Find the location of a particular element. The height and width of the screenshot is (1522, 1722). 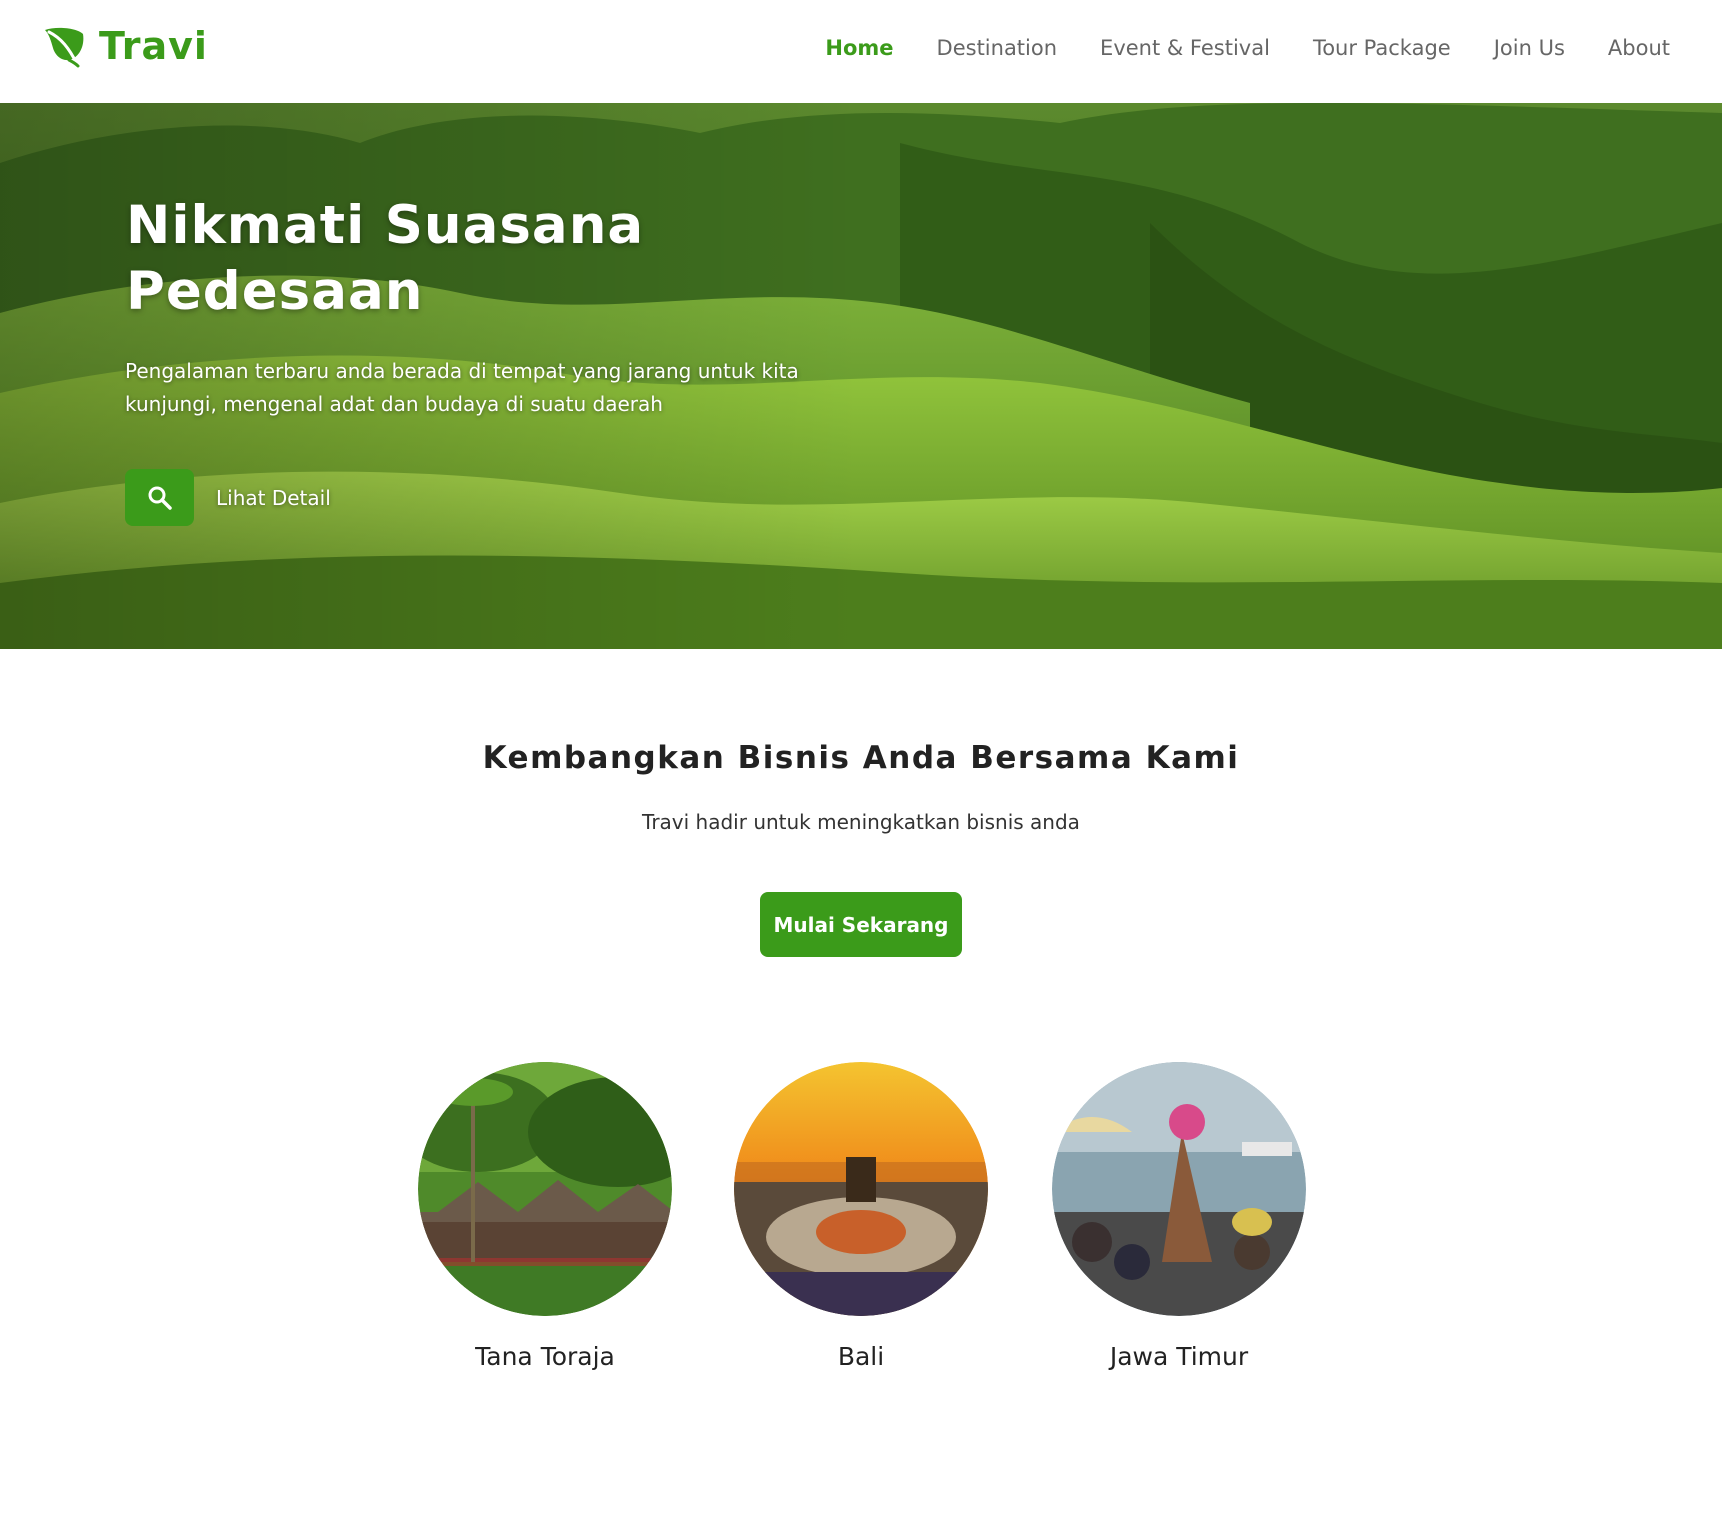

destination-card-tana-toraja: Tana Toraja is located at coordinates (545, 1216).